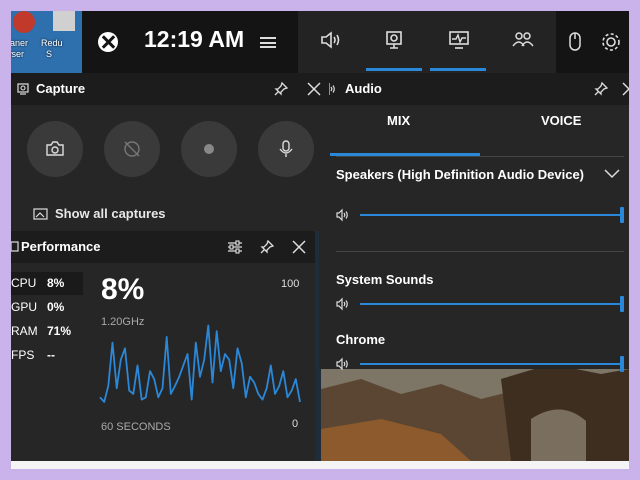 The height and width of the screenshot is (480, 640). I want to click on capture-panel-header: Capture, so click(170, 89).